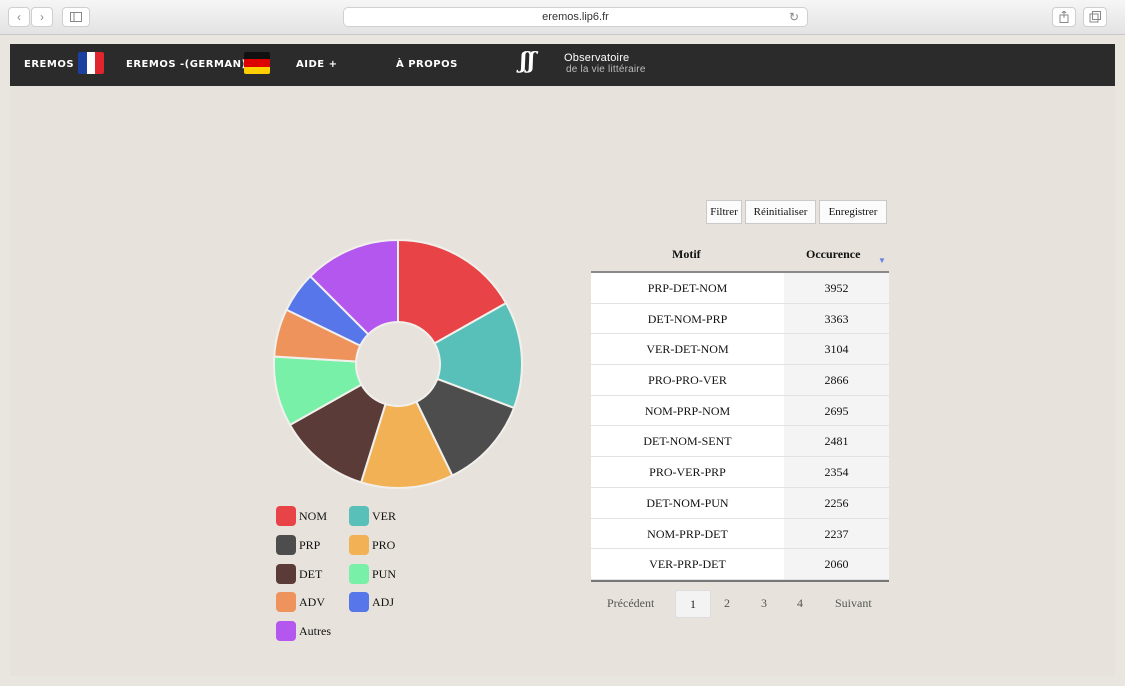  What do you see at coordinates (687, 380) in the screenshot?
I see `cell-motif: PRO-PRO-VER` at bounding box center [687, 380].